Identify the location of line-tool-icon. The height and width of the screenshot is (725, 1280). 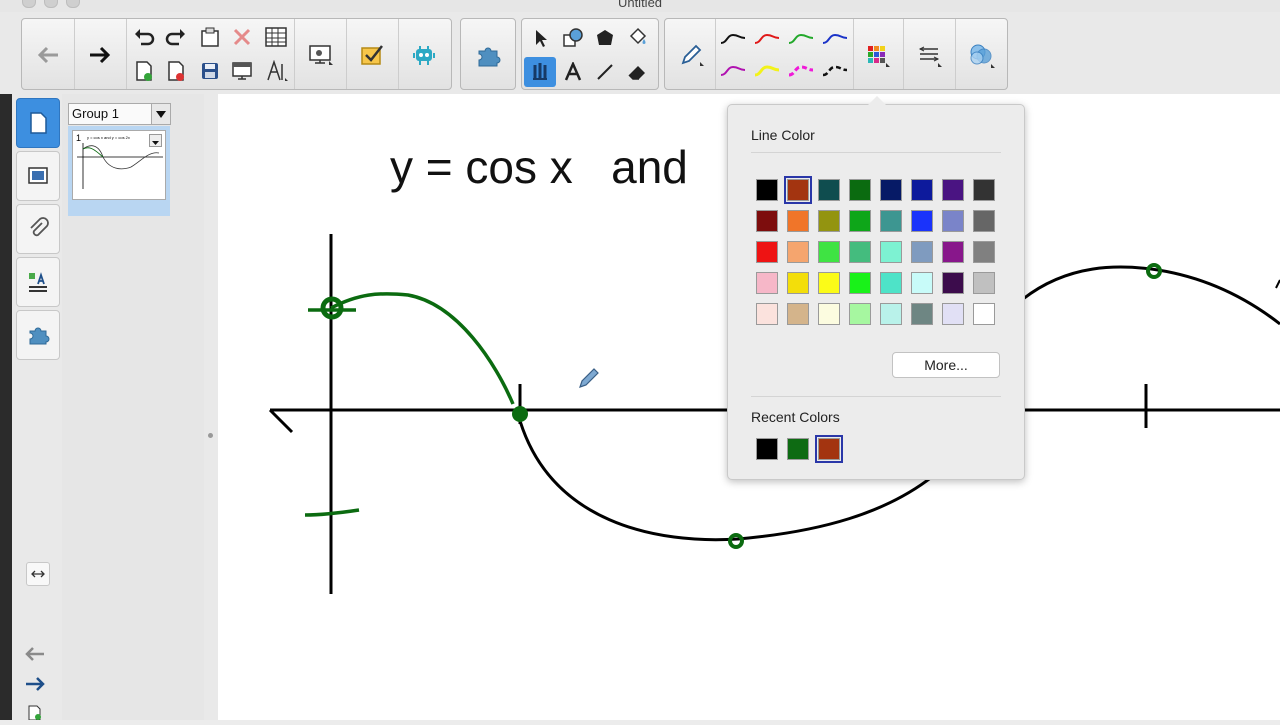
(605, 72).